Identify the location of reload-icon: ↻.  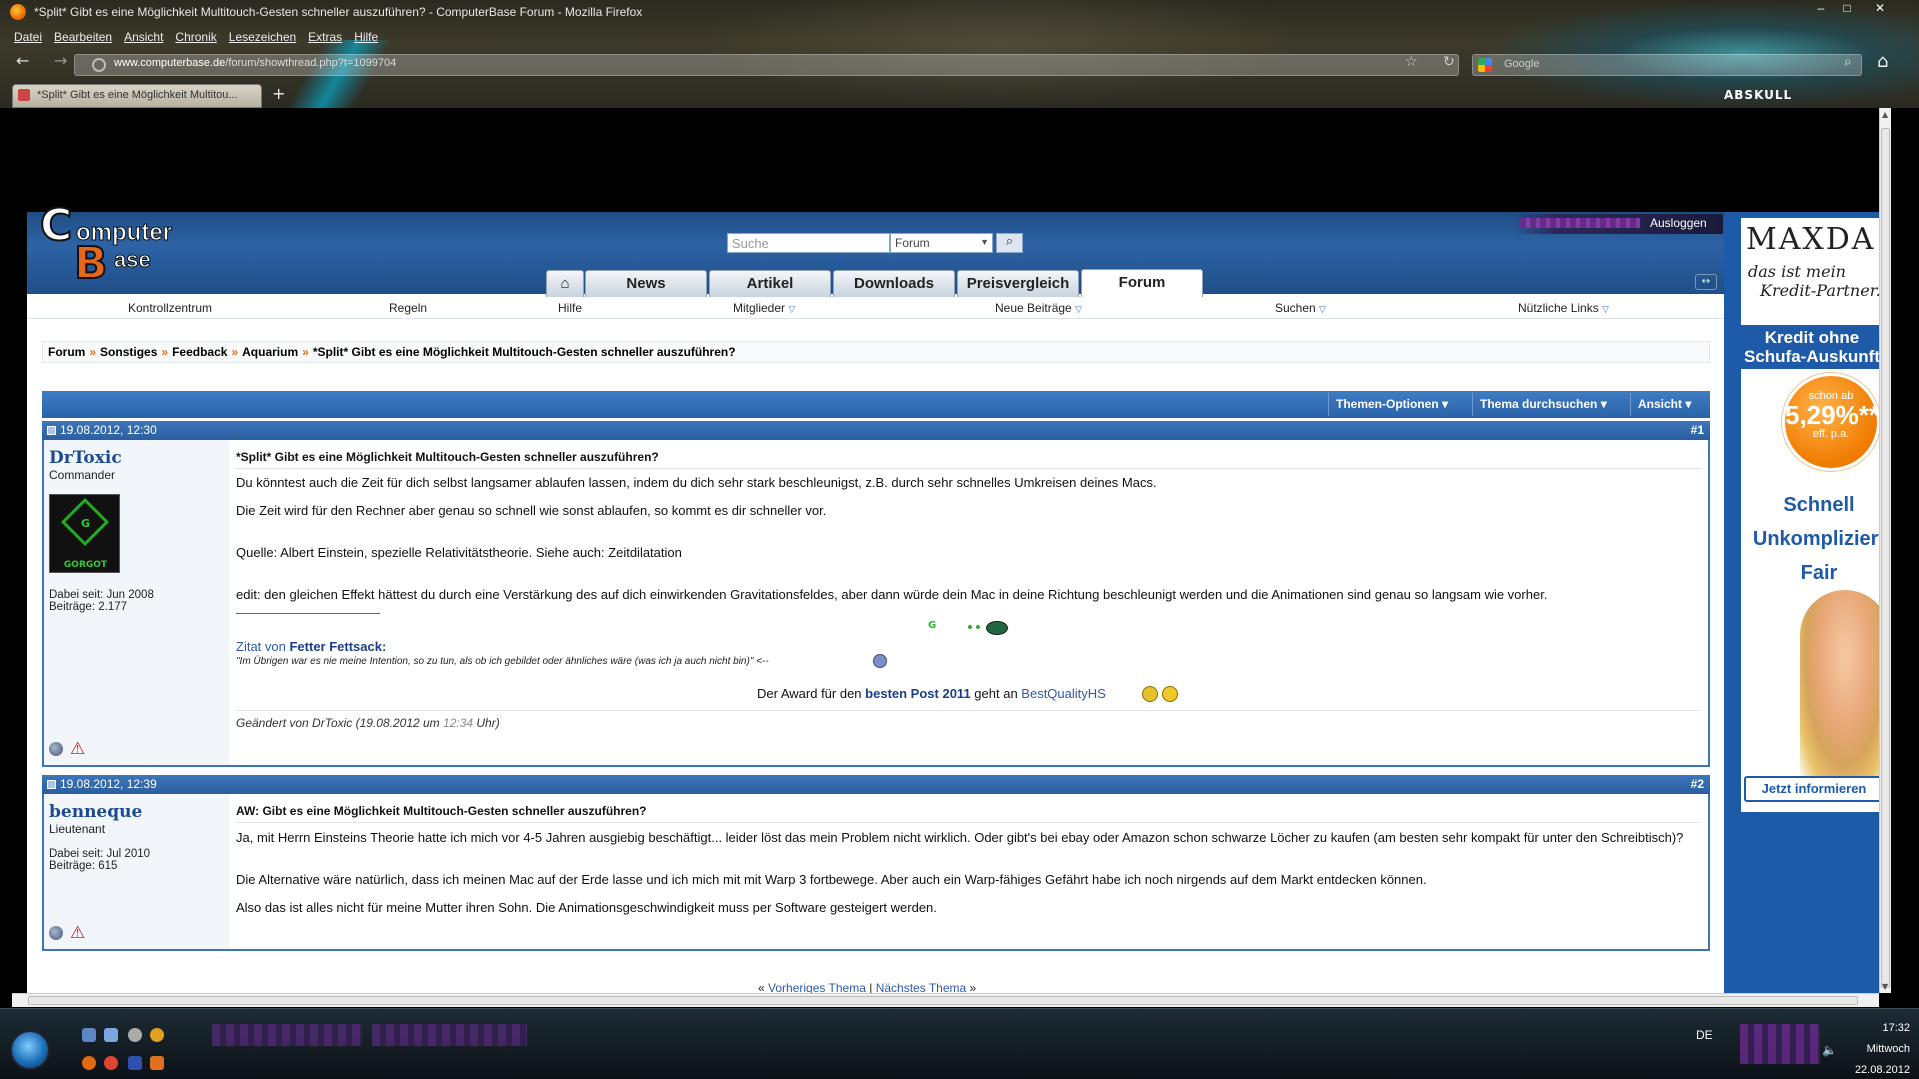
(1449, 62).